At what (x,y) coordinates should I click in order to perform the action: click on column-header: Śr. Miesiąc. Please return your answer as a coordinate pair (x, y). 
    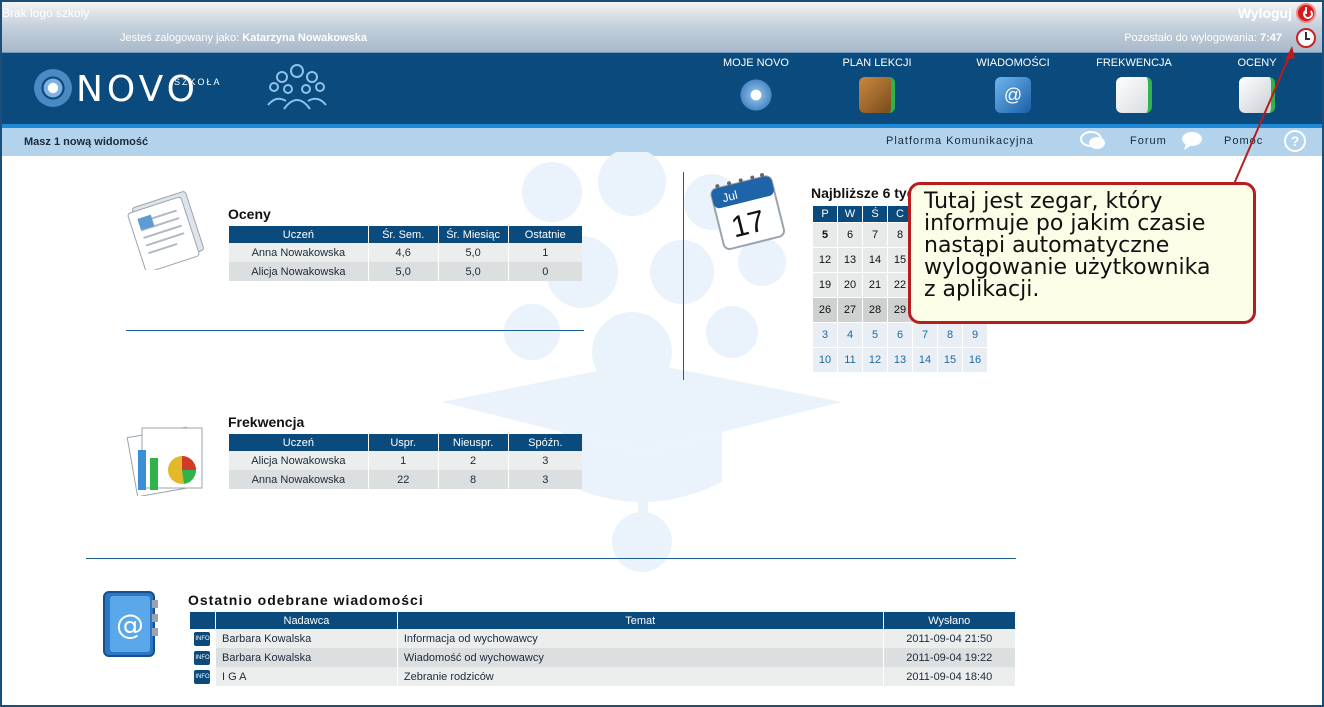
    Looking at the image, I should click on (473, 234).